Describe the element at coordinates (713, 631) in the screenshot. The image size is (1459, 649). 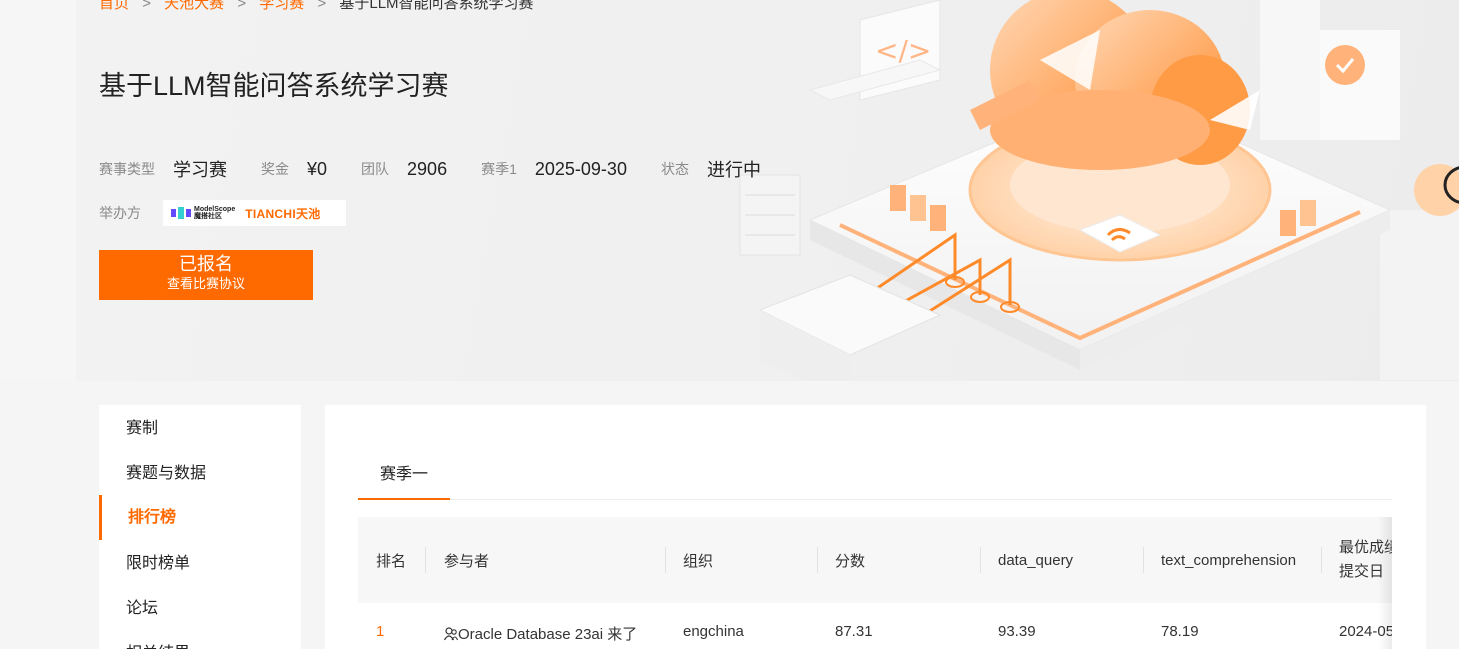
I see `row-organization: engchina` at that location.